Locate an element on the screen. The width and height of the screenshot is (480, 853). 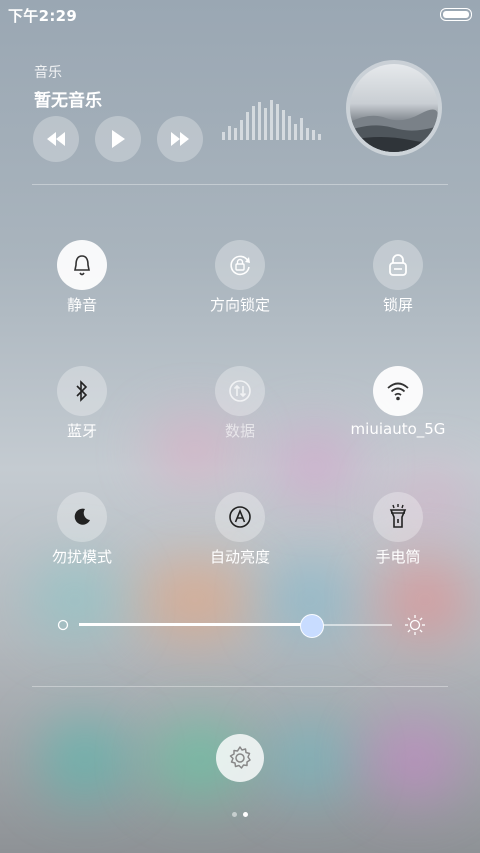
toggle-mobile-data-circle is located at coordinates (240, 391).